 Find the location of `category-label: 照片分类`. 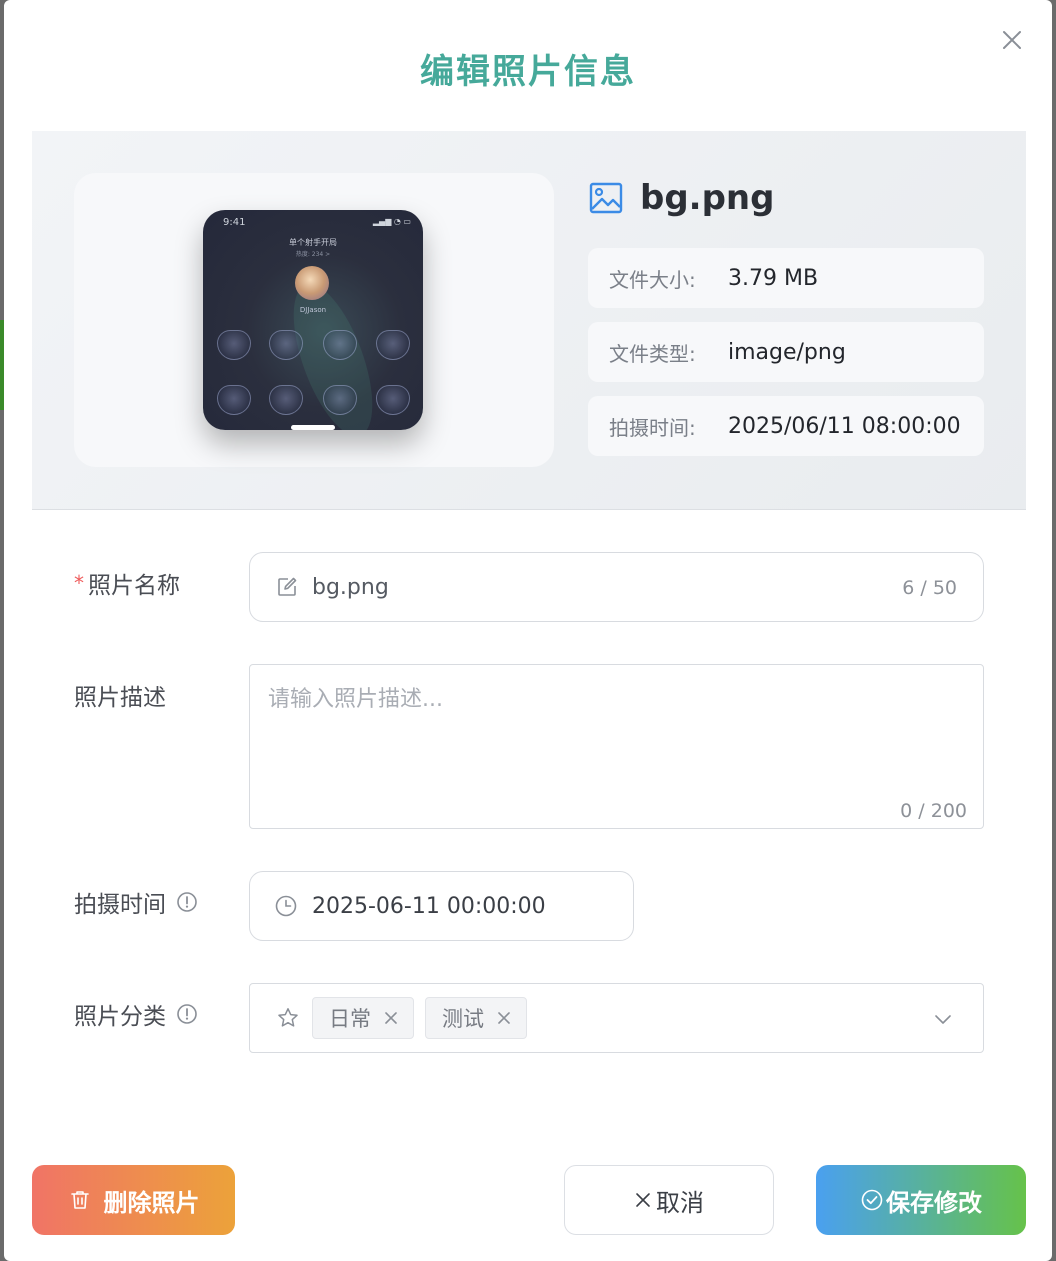

category-label: 照片分类 is located at coordinates (136, 1014).